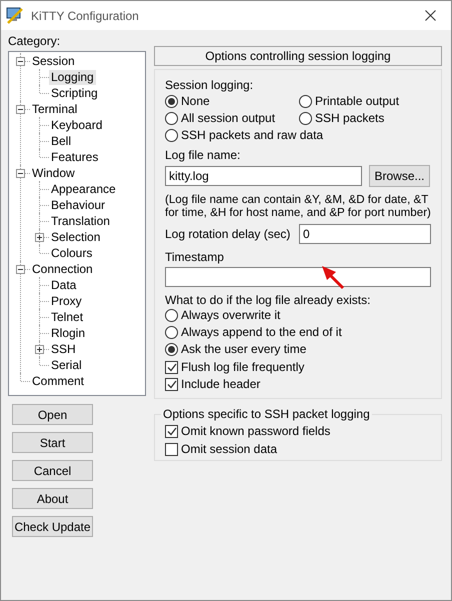  Describe the element at coordinates (75, 237) in the screenshot. I see `tree-item: Selection` at that location.